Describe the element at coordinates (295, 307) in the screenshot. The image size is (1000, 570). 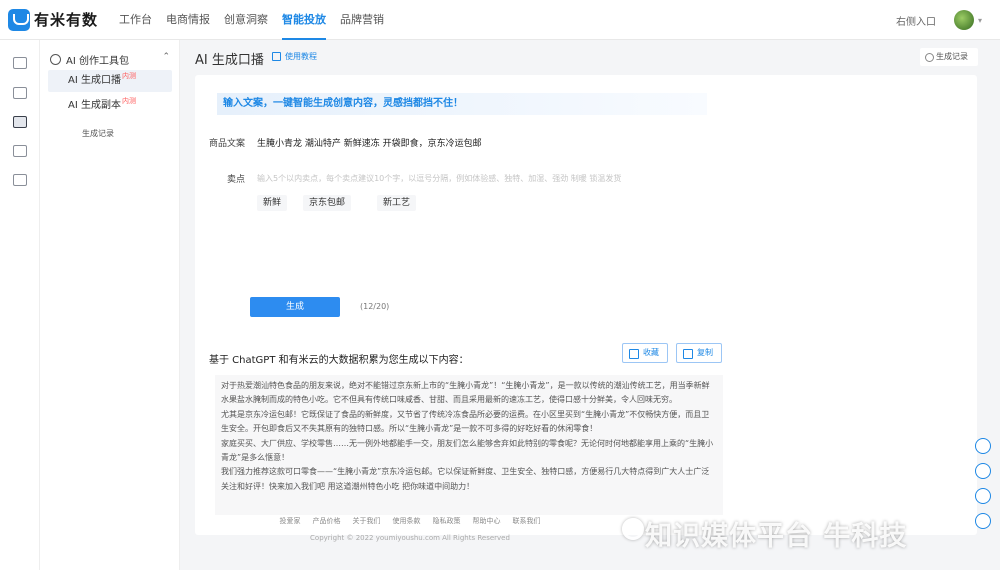
I see `generate-button: 生成` at that location.